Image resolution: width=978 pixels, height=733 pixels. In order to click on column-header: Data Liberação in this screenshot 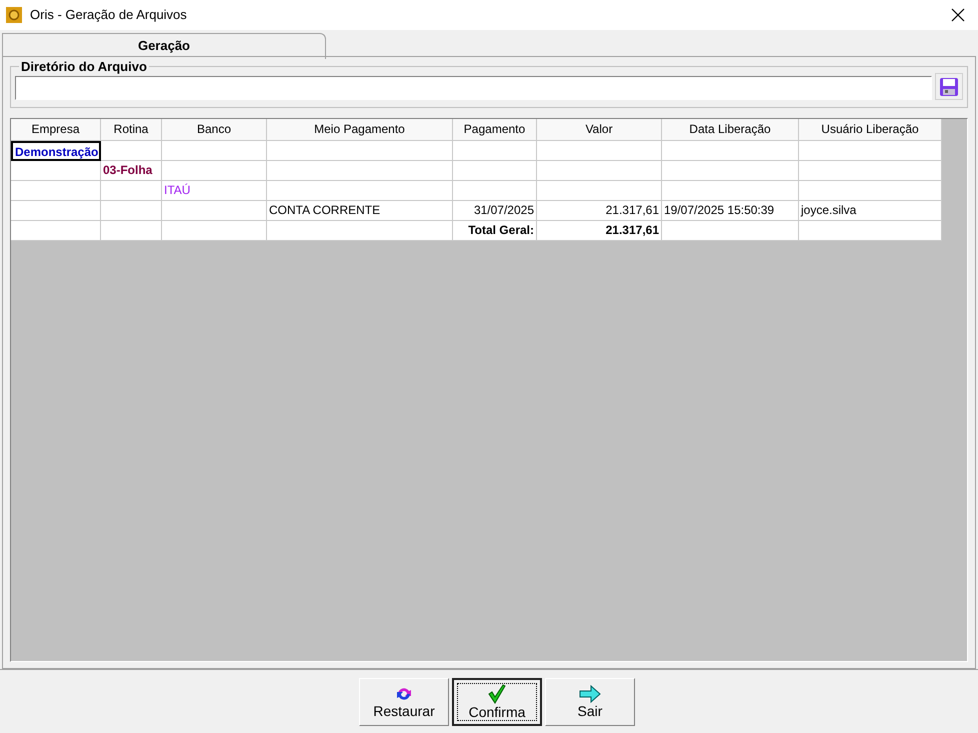, I will do `click(730, 130)`.